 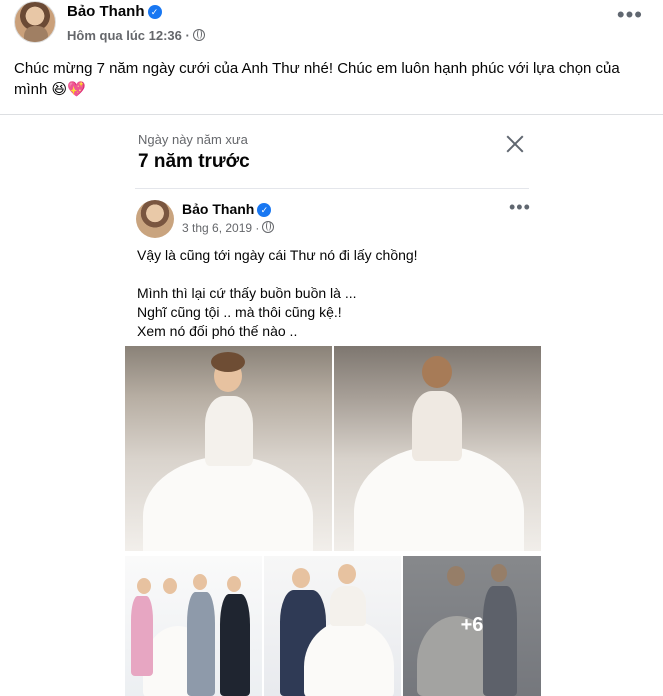 What do you see at coordinates (194, 161) in the screenshot?
I see `memory-title: 7 năm trước` at bounding box center [194, 161].